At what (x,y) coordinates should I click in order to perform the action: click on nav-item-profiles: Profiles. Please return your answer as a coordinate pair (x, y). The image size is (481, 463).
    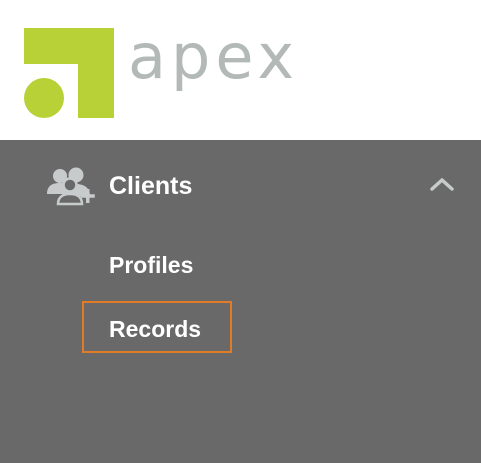
    Looking at the image, I should click on (151, 265).